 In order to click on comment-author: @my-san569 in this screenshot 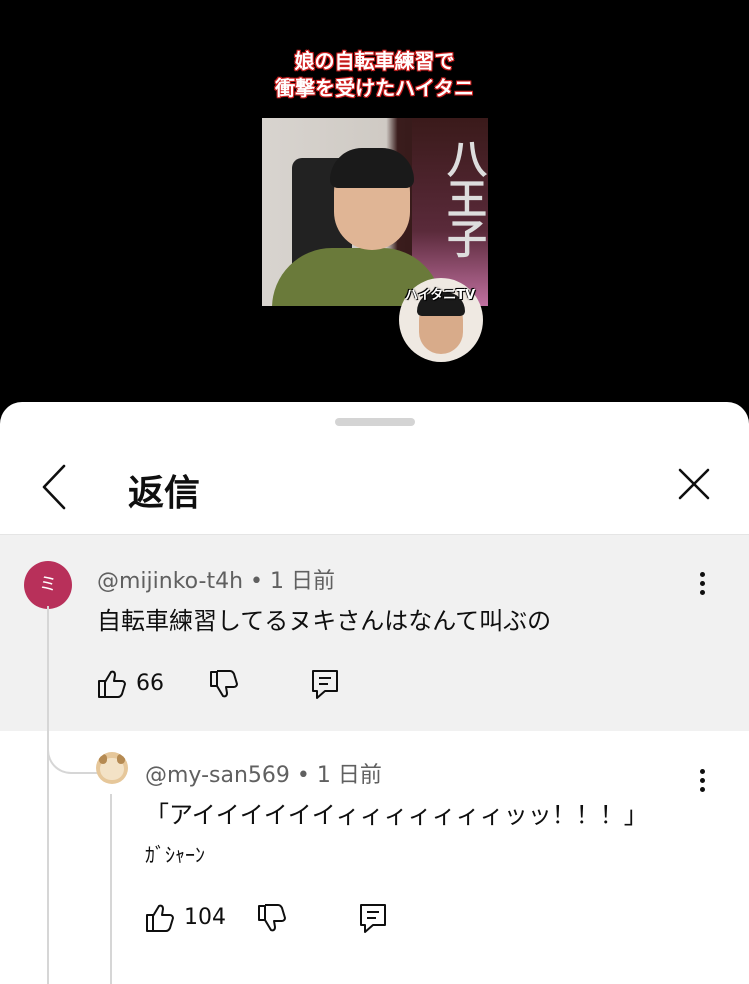, I will do `click(217, 775)`.